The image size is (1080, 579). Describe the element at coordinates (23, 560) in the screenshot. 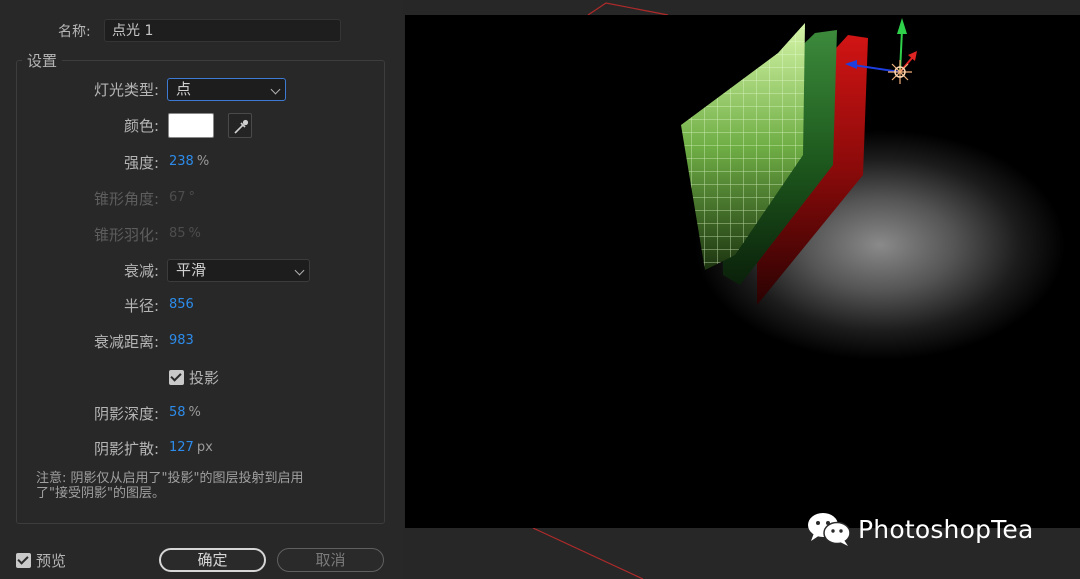

I see `preview-checkbox` at that location.